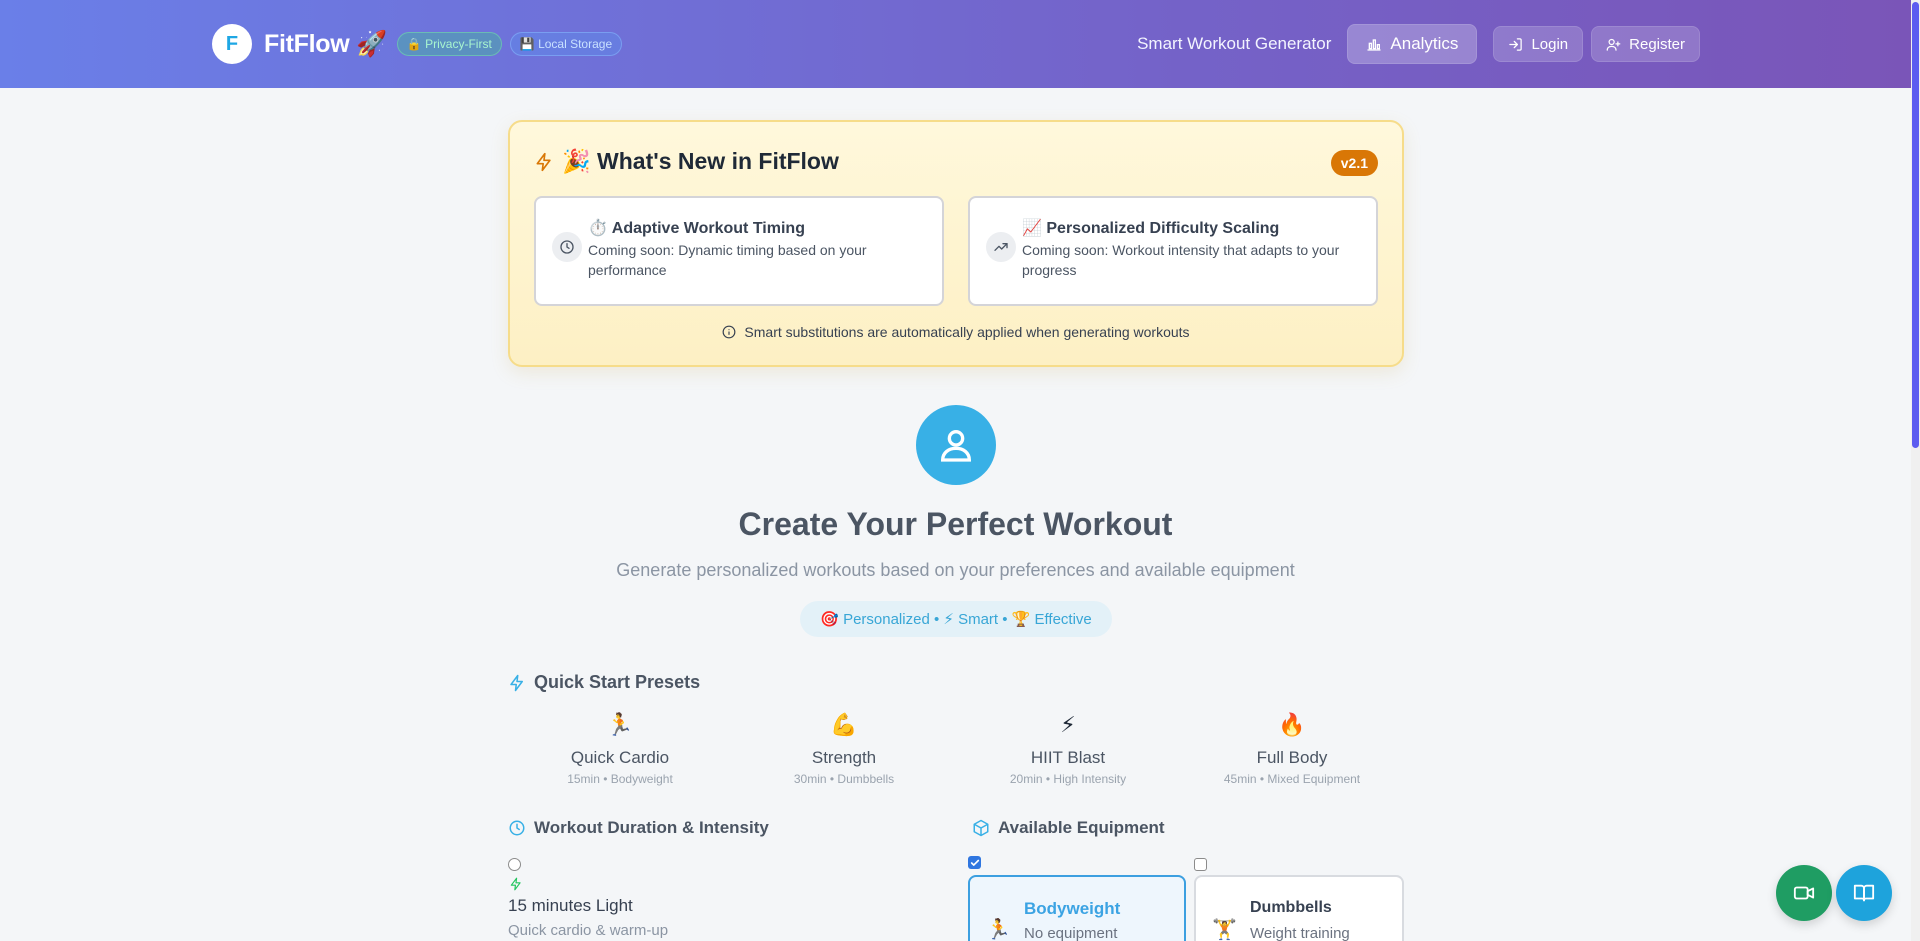  I want to click on preset-name: HIIT Blast, so click(1068, 757).